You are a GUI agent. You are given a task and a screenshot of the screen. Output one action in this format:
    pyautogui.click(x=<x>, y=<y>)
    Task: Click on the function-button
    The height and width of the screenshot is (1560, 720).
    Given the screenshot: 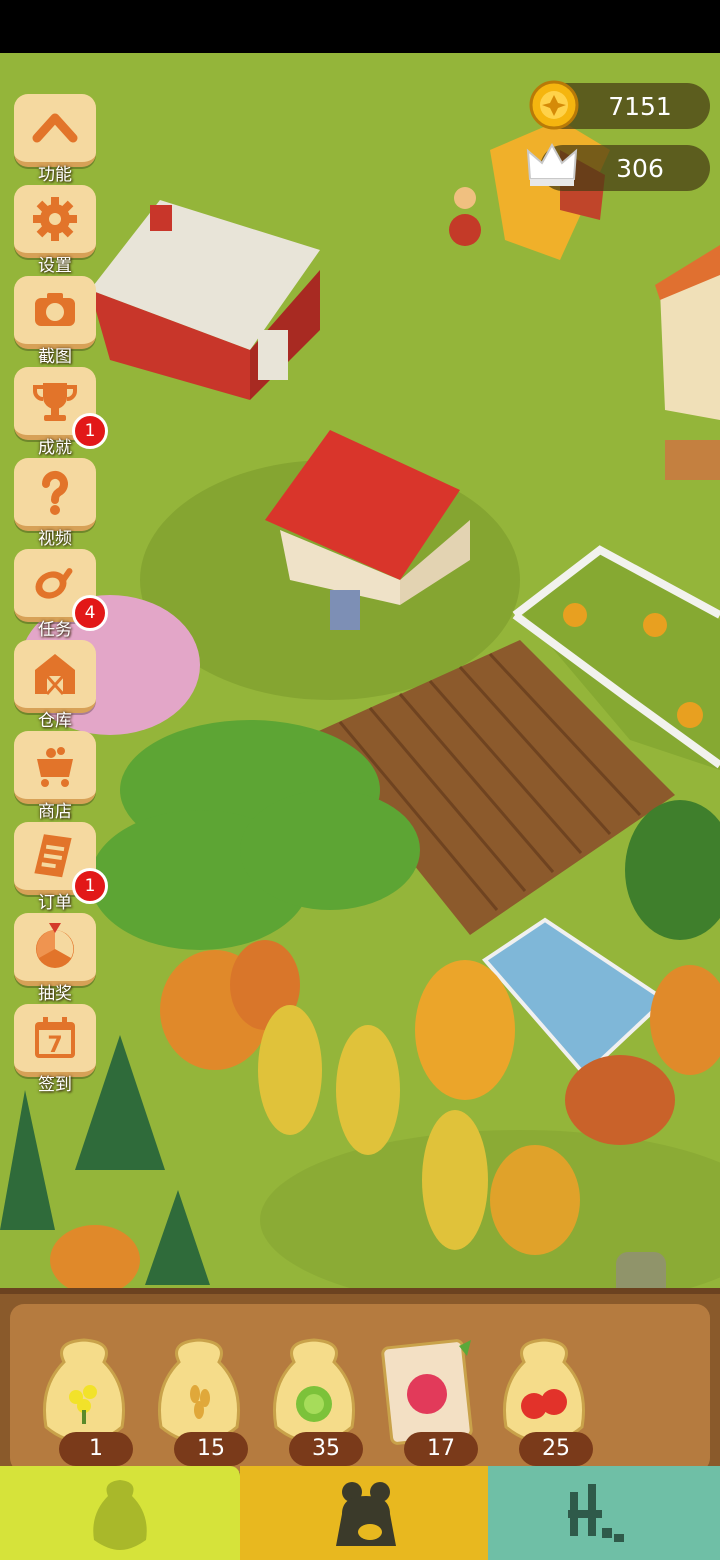 What is the action you would take?
    pyautogui.click(x=55, y=130)
    